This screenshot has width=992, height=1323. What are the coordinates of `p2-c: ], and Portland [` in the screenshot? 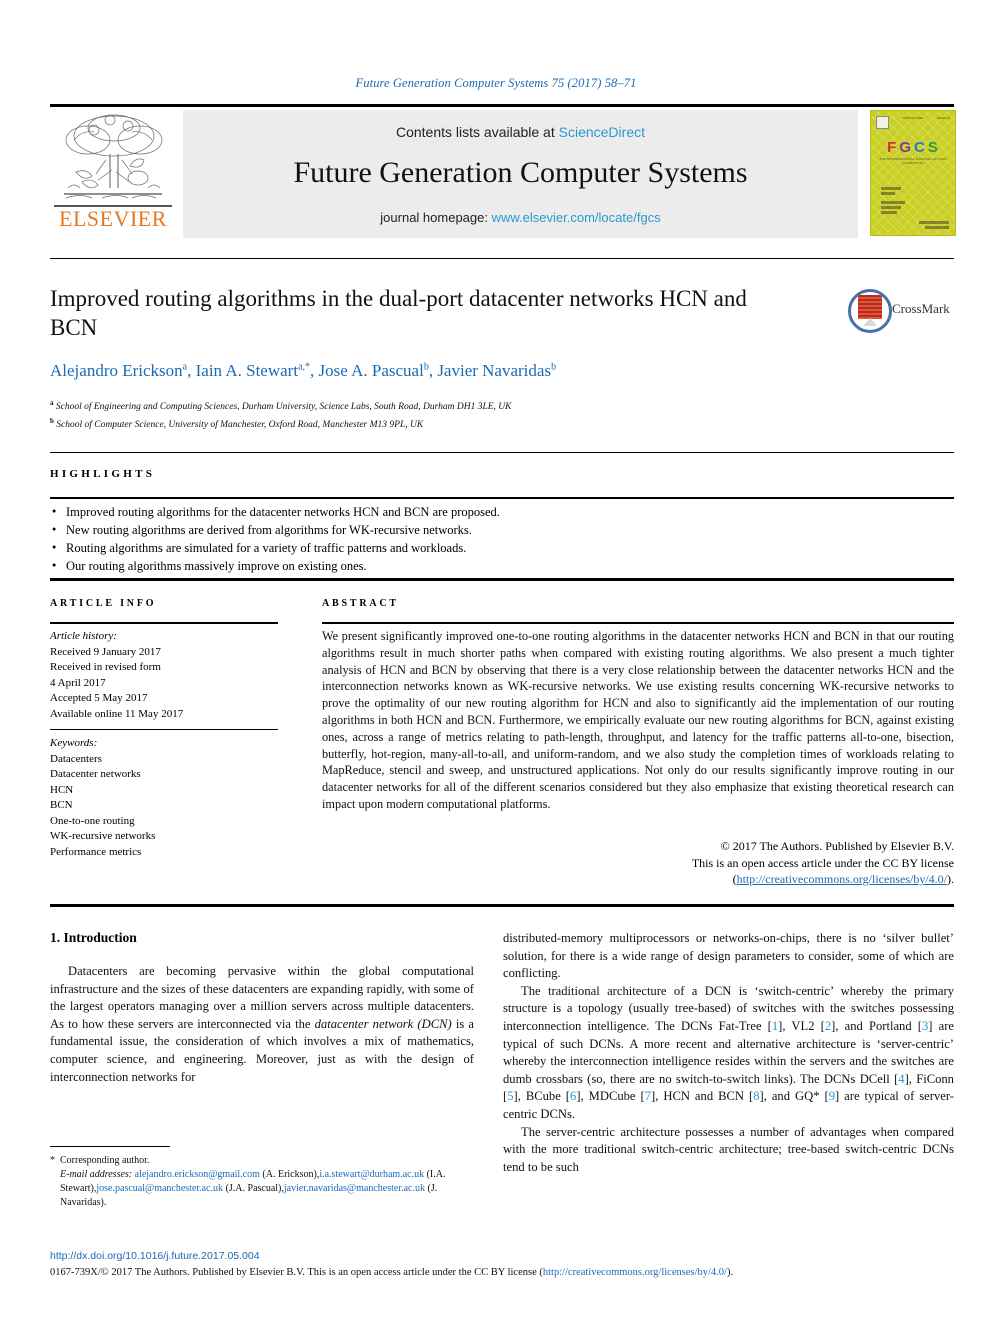 It's located at (876, 1025).